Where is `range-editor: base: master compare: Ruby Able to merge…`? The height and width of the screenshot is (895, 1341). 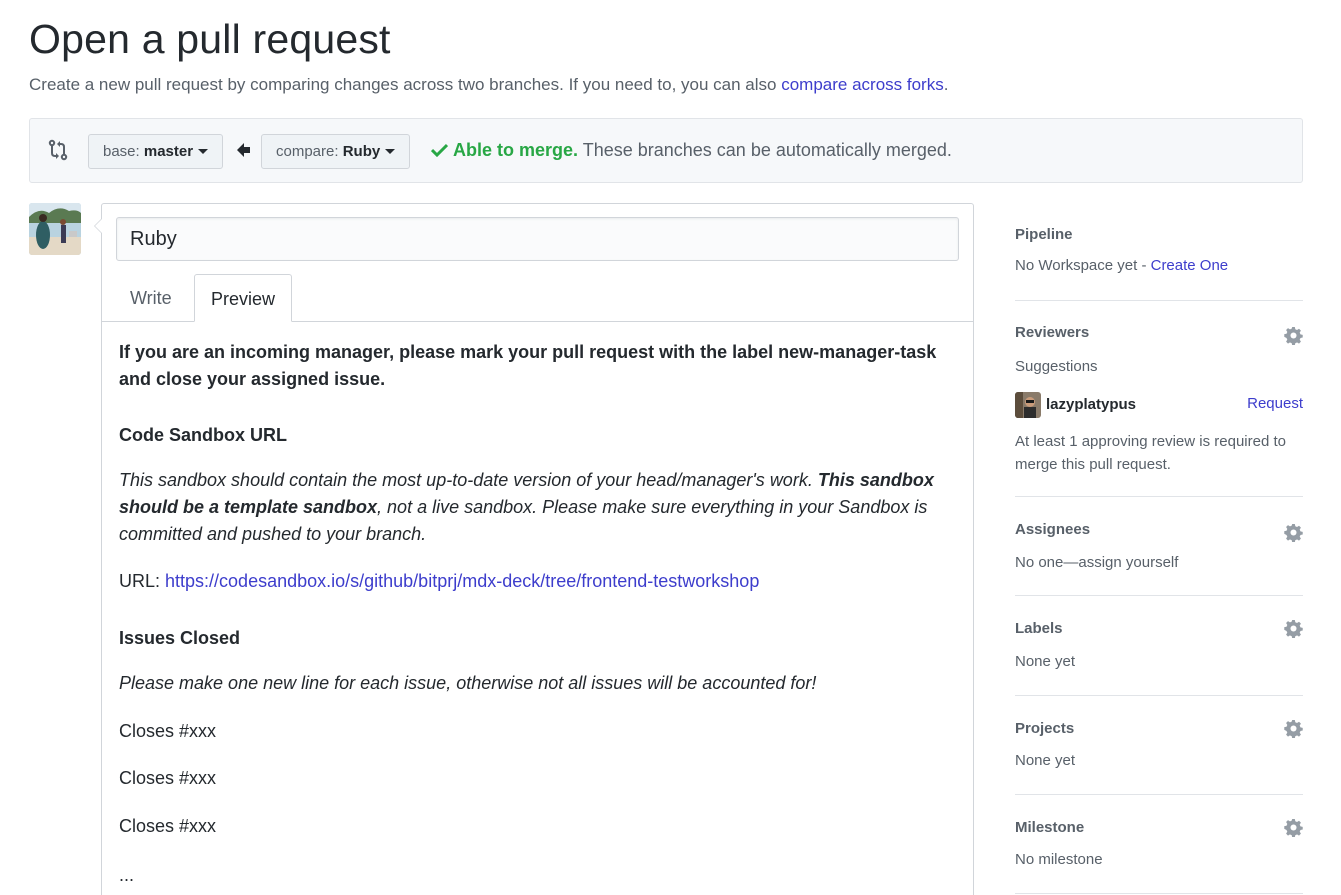 range-editor: base: master compare: Ruby Able to merge… is located at coordinates (666, 150).